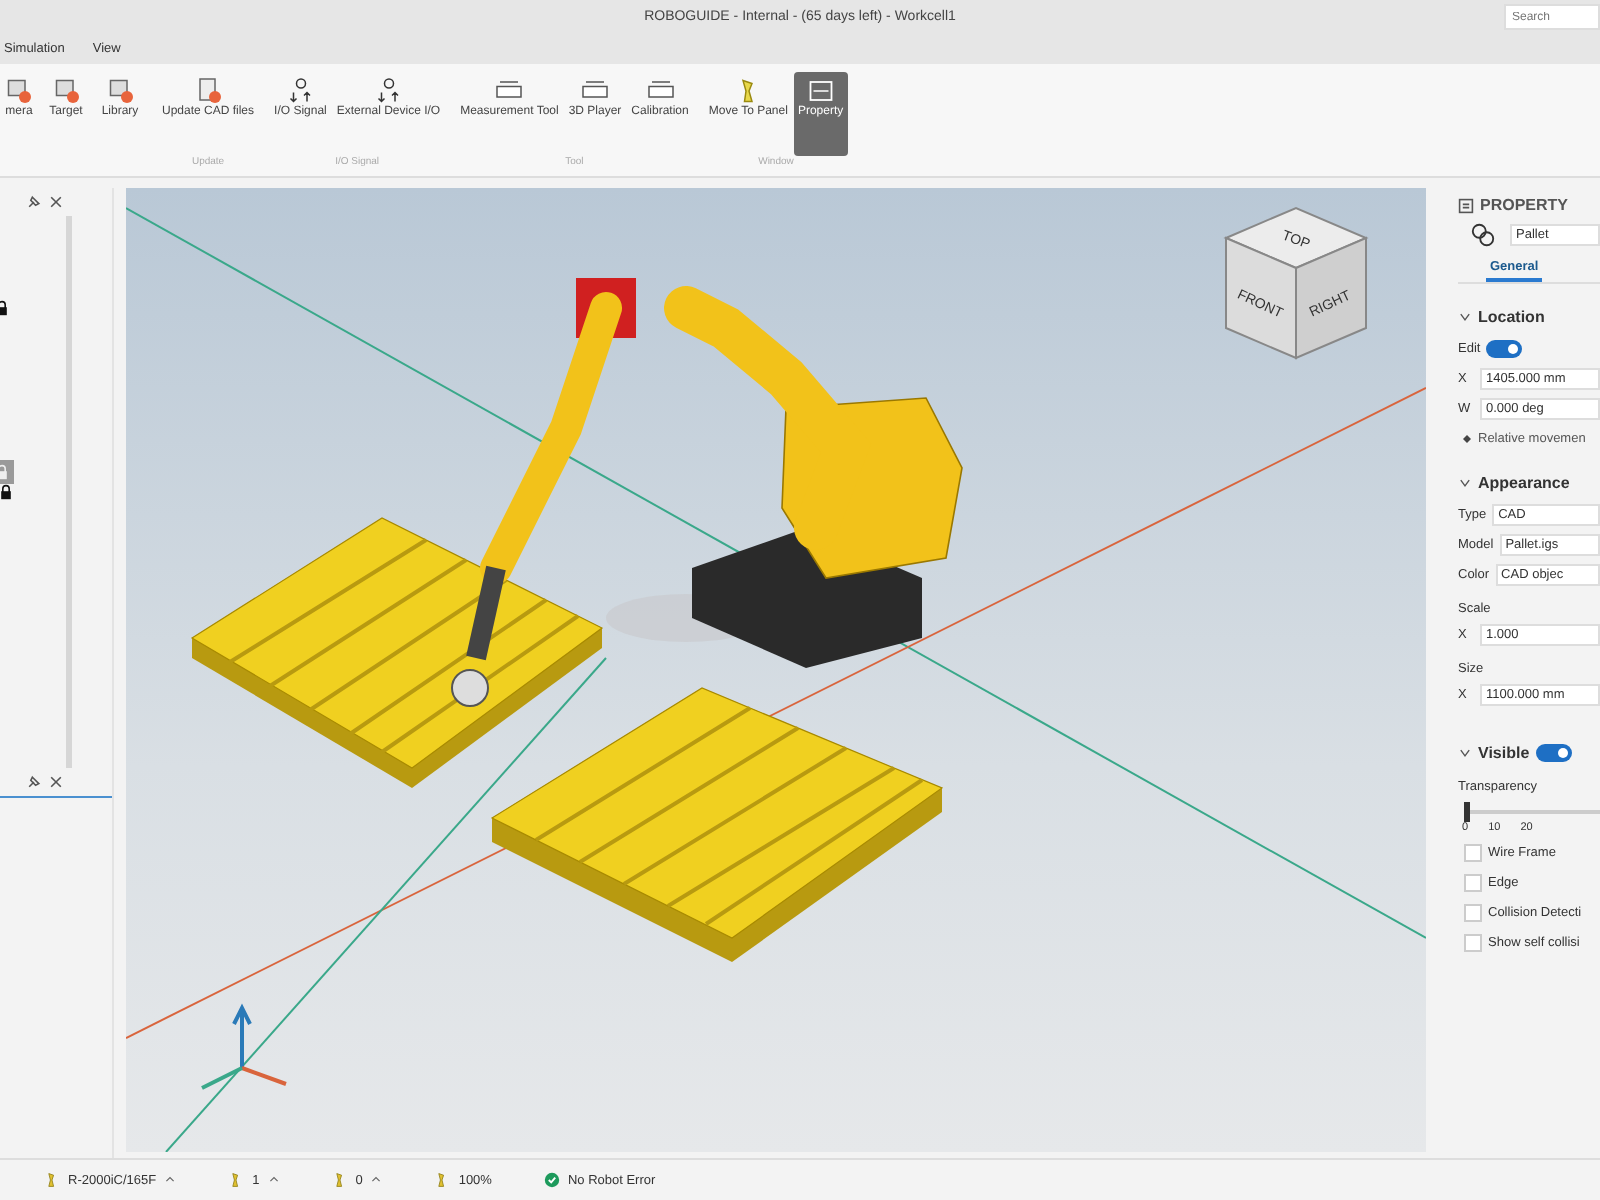  Describe the element at coordinates (1467, 439) in the screenshot. I see `diamond-icon` at that location.